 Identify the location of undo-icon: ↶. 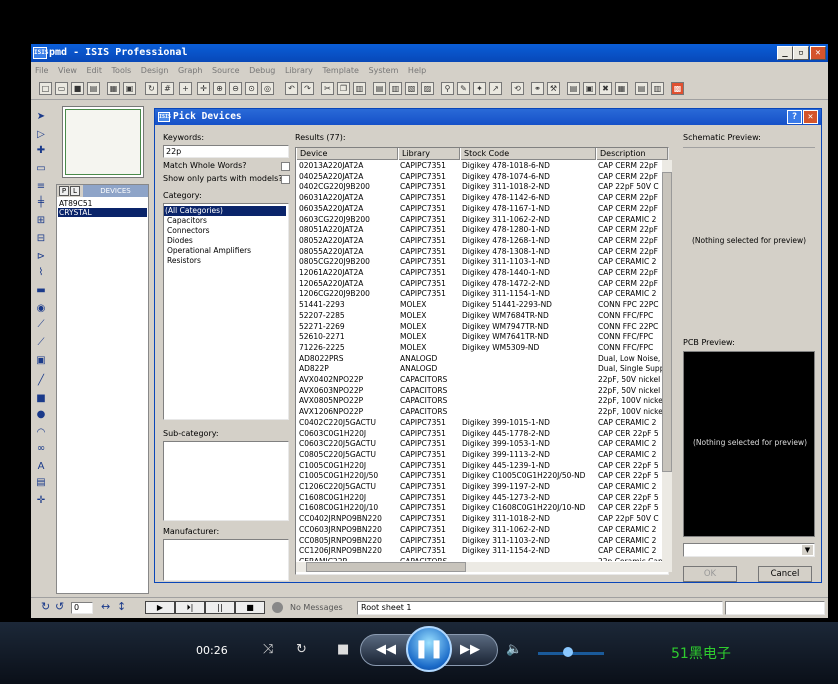
(291, 88).